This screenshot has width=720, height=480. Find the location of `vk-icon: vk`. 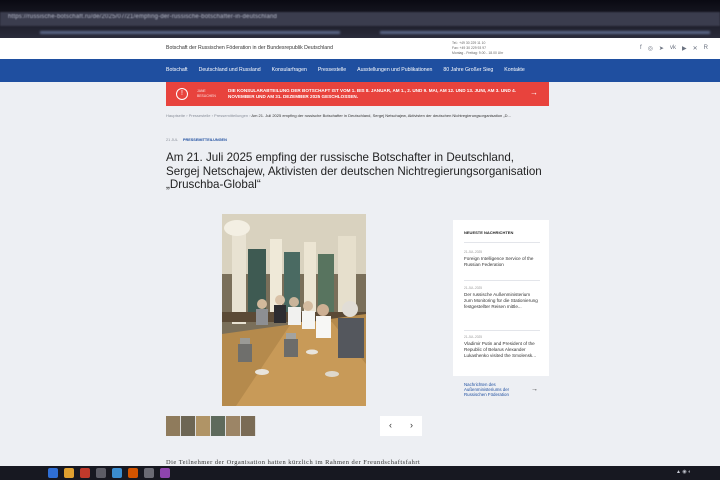

vk-icon: vk is located at coordinates (673, 48).